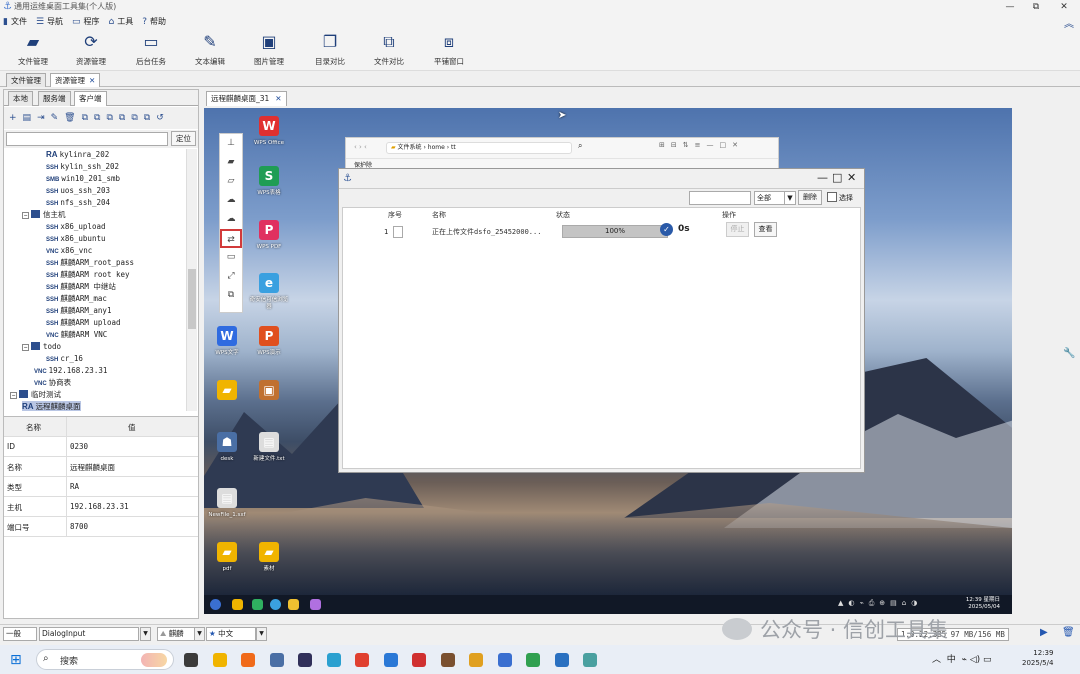  I want to click on select-checkbox: 选择, so click(840, 198).